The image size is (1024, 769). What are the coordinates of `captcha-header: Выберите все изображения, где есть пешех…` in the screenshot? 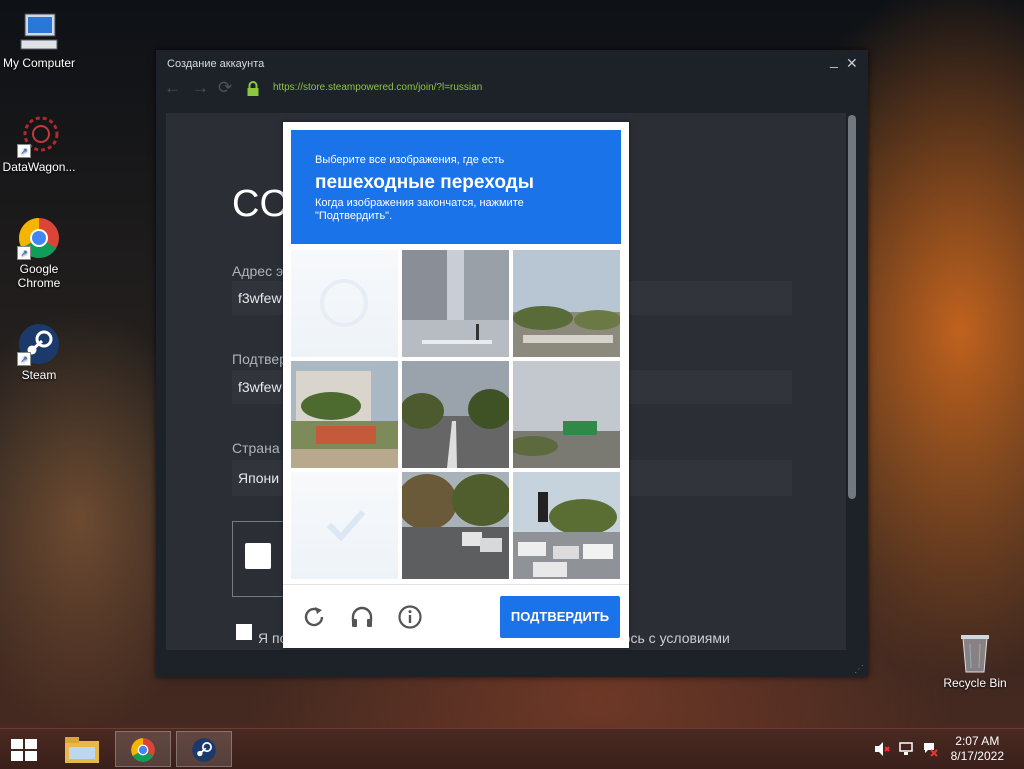 It's located at (456, 187).